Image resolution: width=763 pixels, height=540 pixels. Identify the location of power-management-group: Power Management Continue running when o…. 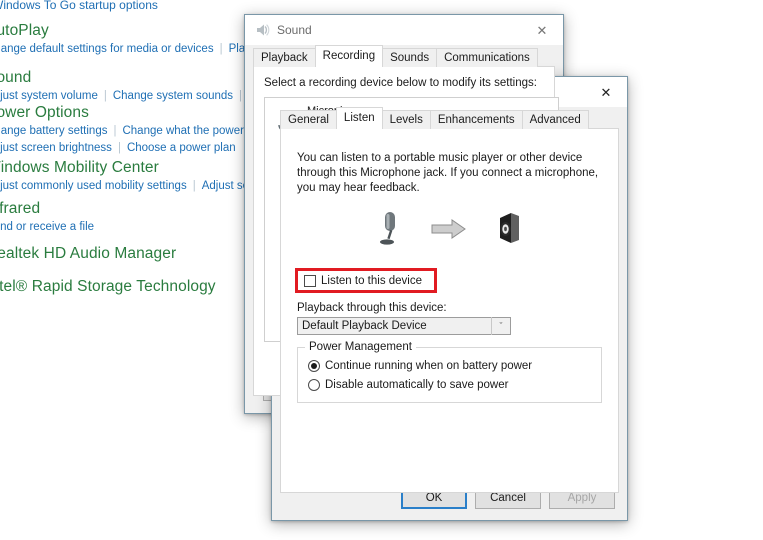
(449, 372).